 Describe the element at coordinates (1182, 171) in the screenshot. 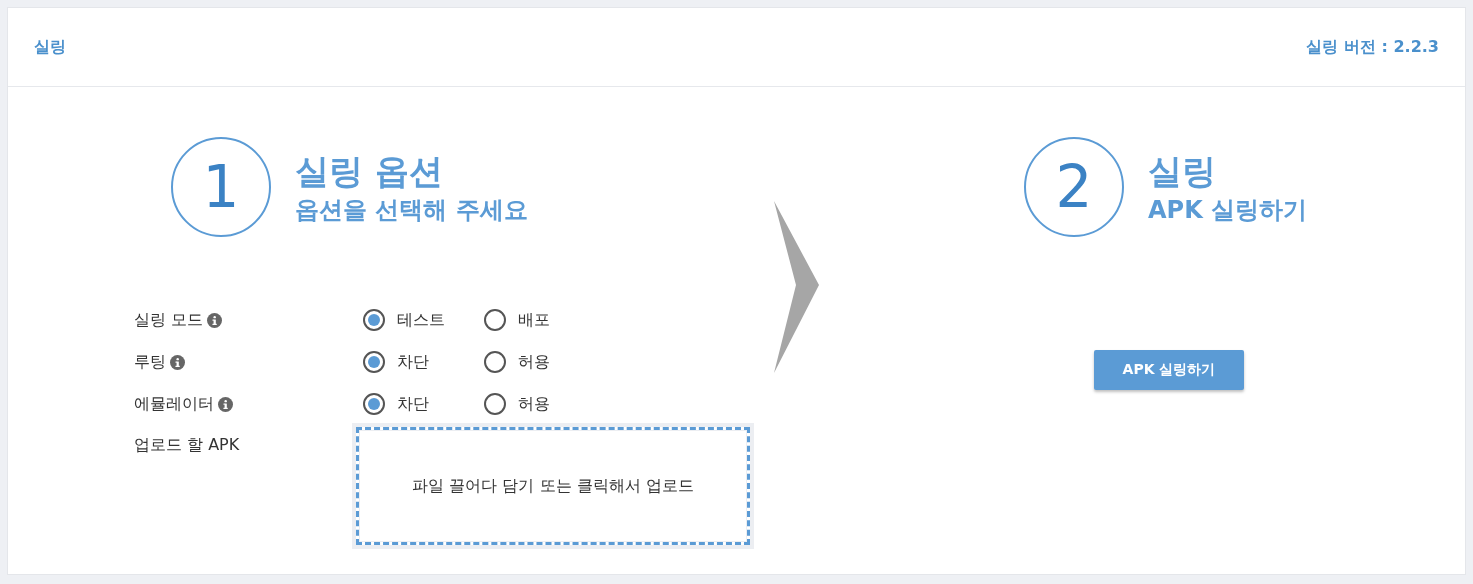

I see `step-title: 실링` at that location.